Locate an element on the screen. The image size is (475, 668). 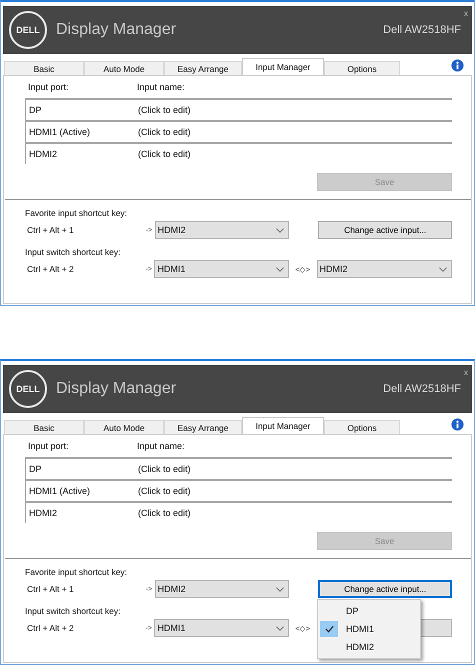
menu-item-label: DP is located at coordinates (352, 611).